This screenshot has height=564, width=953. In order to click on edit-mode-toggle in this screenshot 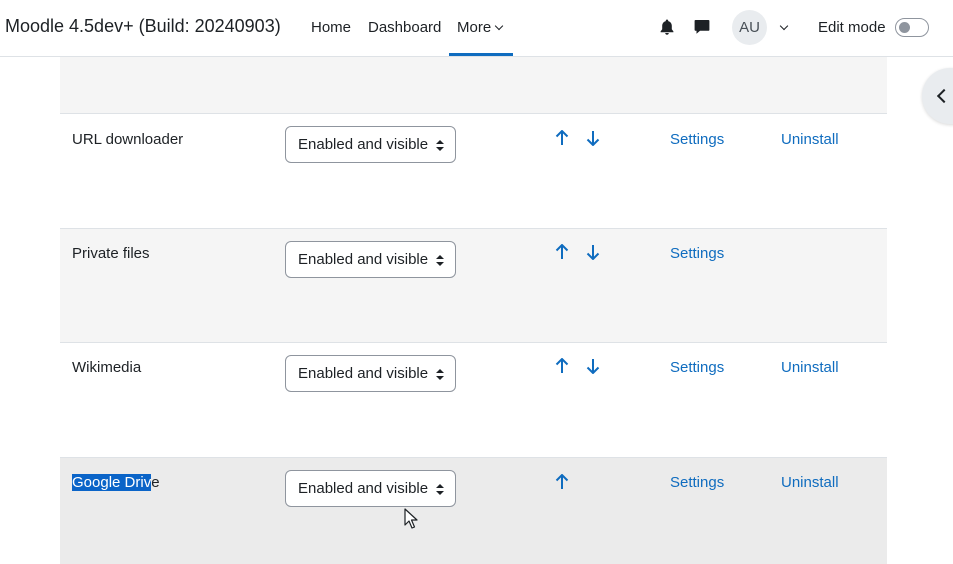, I will do `click(912, 27)`.